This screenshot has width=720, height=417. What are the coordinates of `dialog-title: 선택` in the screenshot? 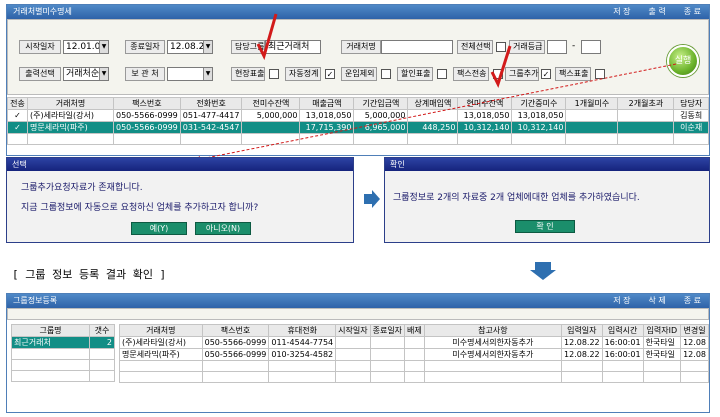 It's located at (180, 164).